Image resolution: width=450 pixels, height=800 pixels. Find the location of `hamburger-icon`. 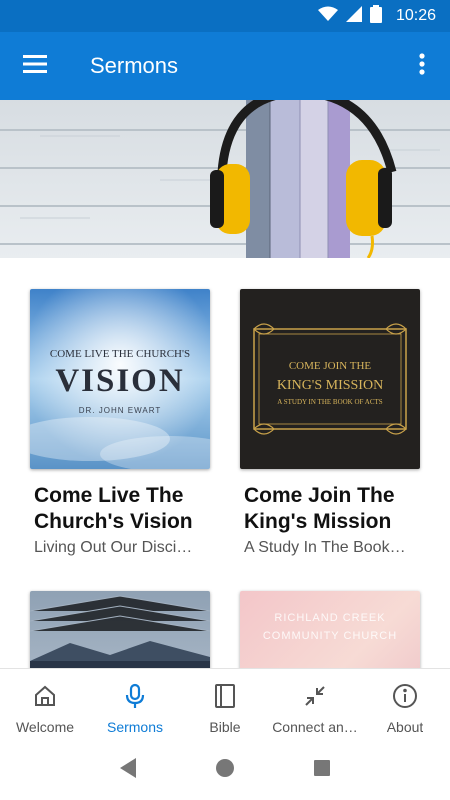

hamburger-icon is located at coordinates (35, 66).